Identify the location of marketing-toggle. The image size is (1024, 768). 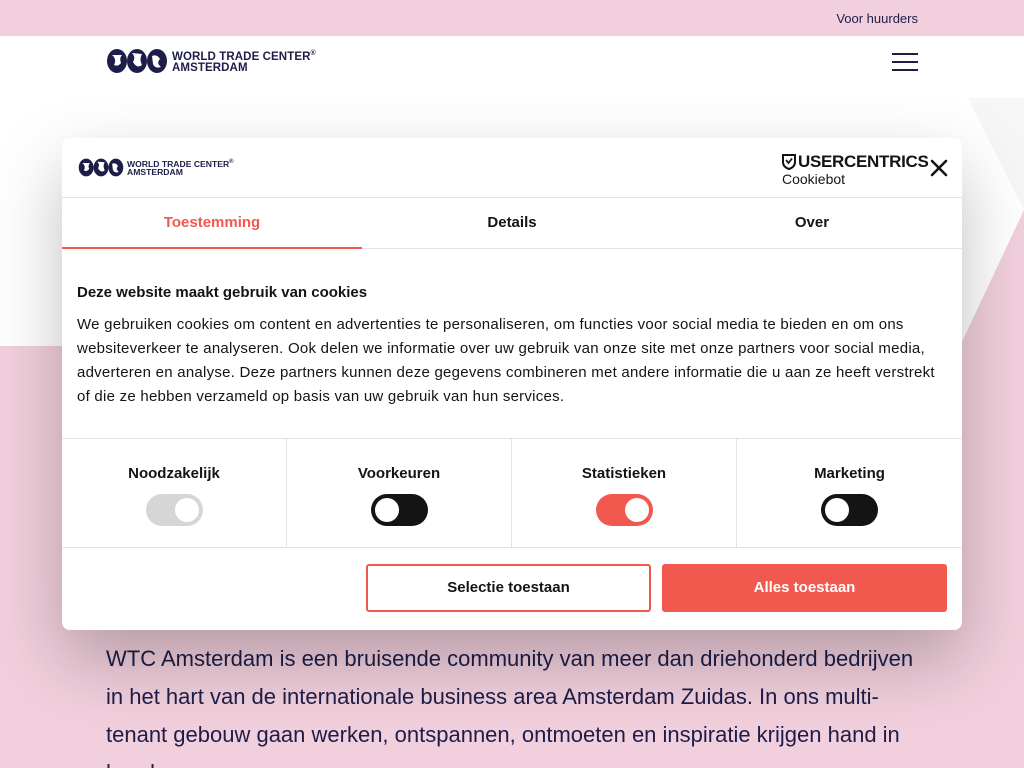
(849, 510).